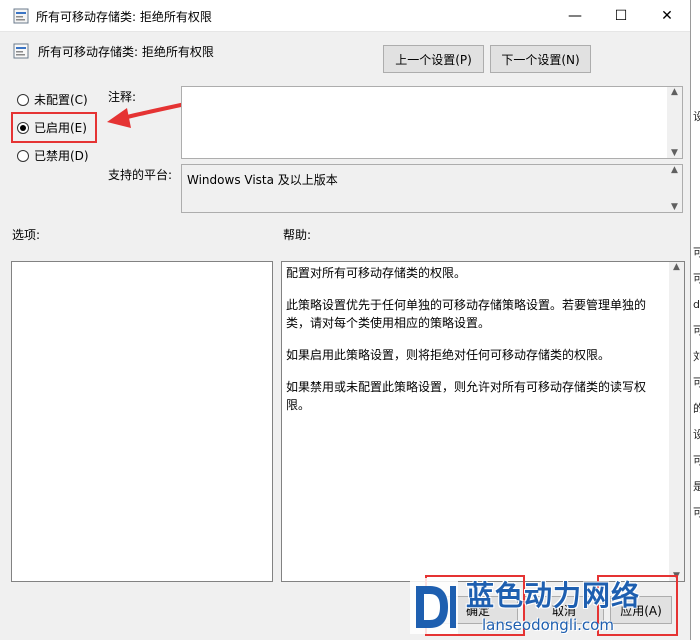  I want to click on comment-scrollbar: ▲ ▼, so click(674, 122).